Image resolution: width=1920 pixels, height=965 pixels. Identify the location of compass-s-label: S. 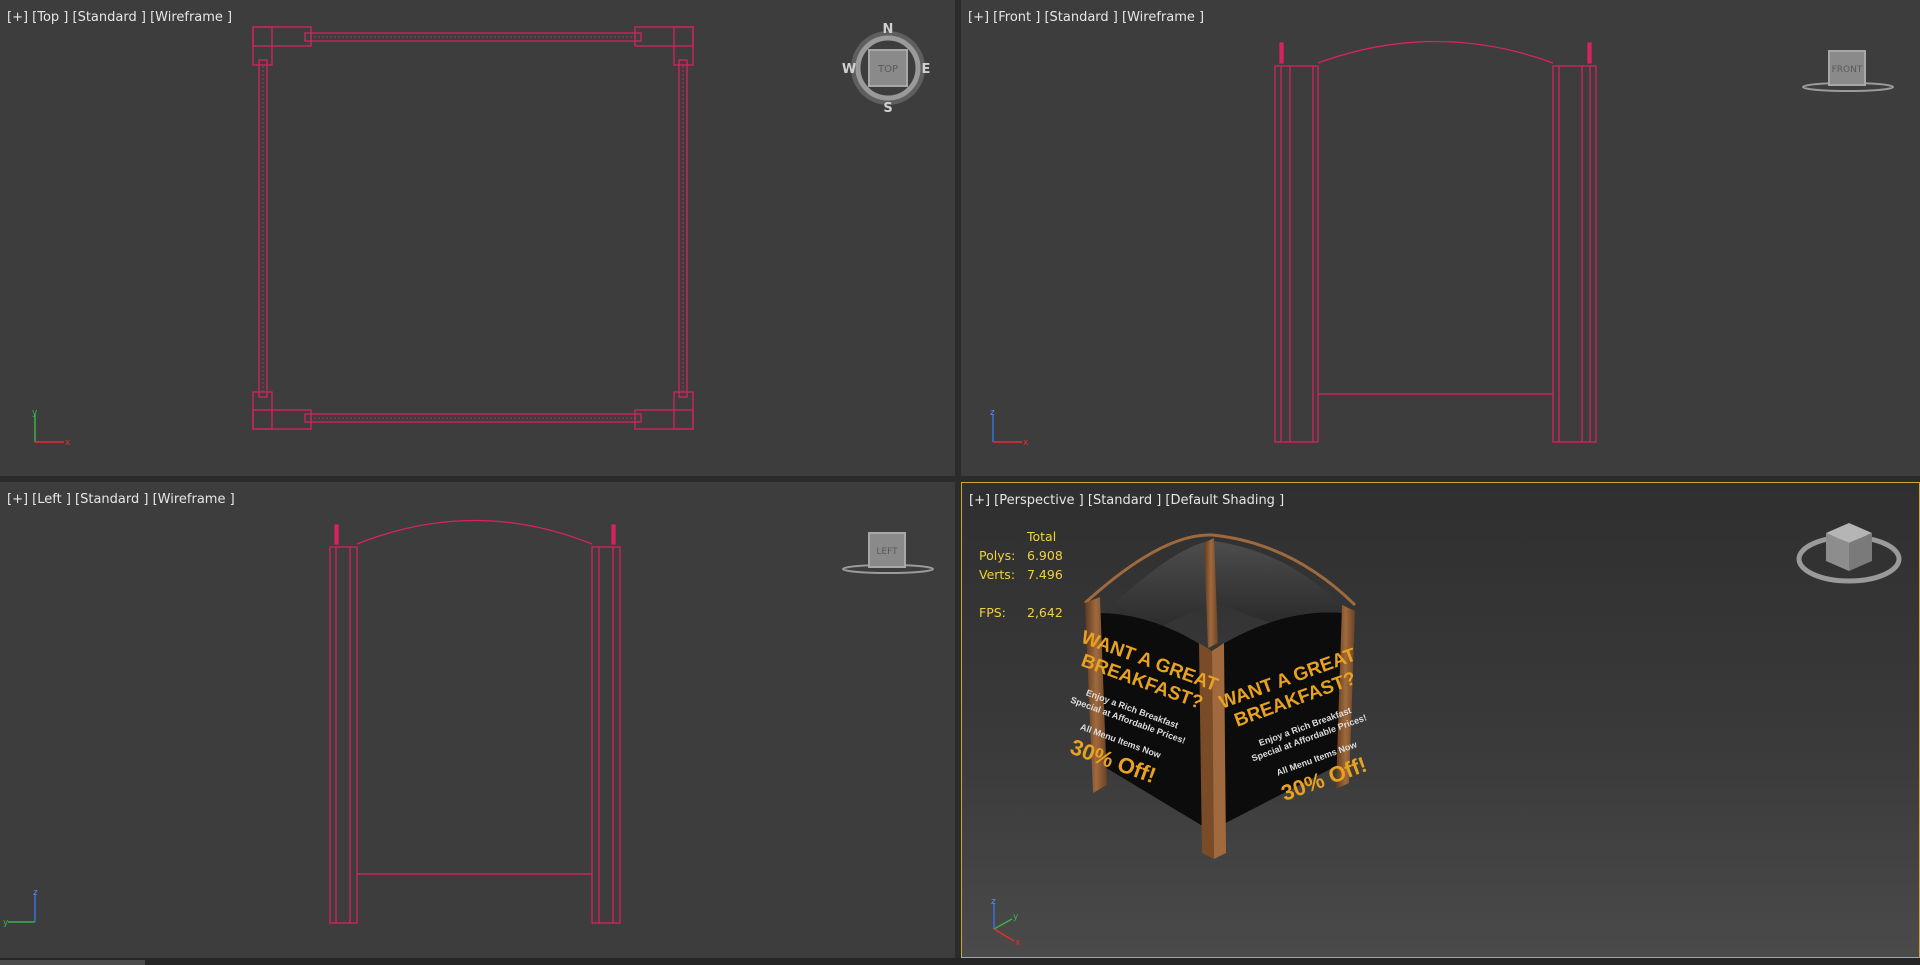
(887, 108).